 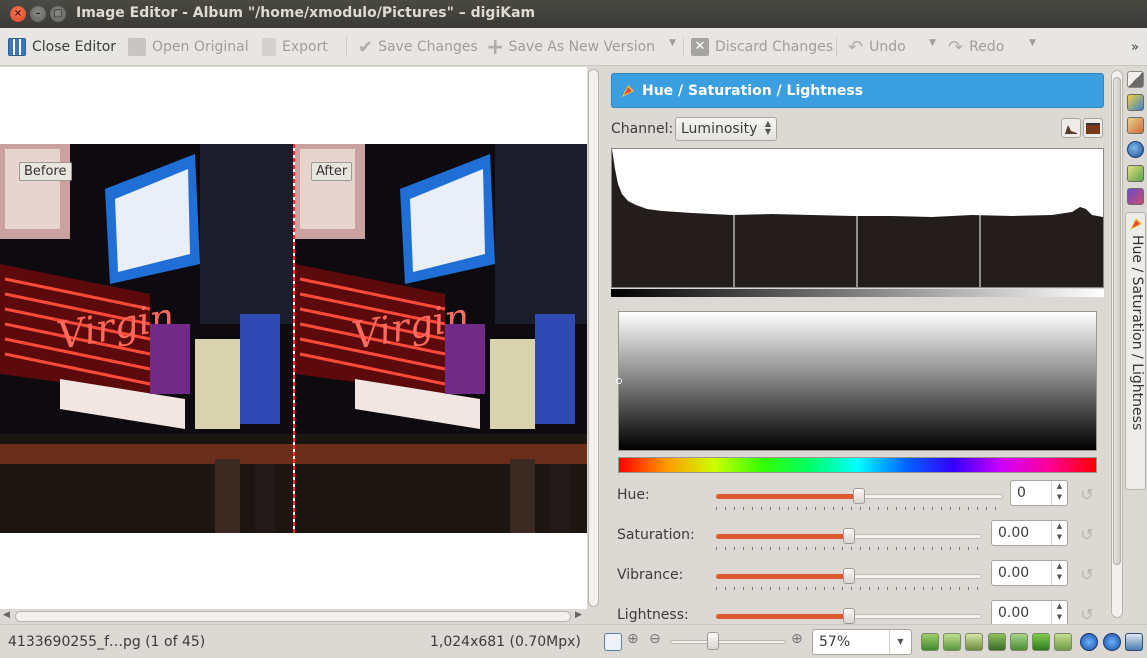 I want to click on zoom-out-icon: ⊖, so click(x=655, y=639).